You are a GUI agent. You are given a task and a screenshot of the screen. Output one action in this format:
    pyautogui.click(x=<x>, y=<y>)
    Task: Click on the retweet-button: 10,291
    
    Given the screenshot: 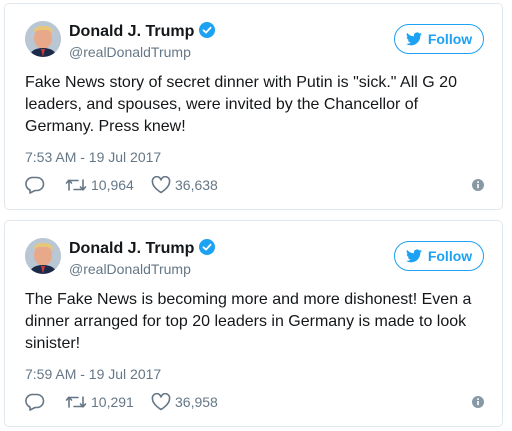 What is the action you would take?
    pyautogui.click(x=99, y=402)
    